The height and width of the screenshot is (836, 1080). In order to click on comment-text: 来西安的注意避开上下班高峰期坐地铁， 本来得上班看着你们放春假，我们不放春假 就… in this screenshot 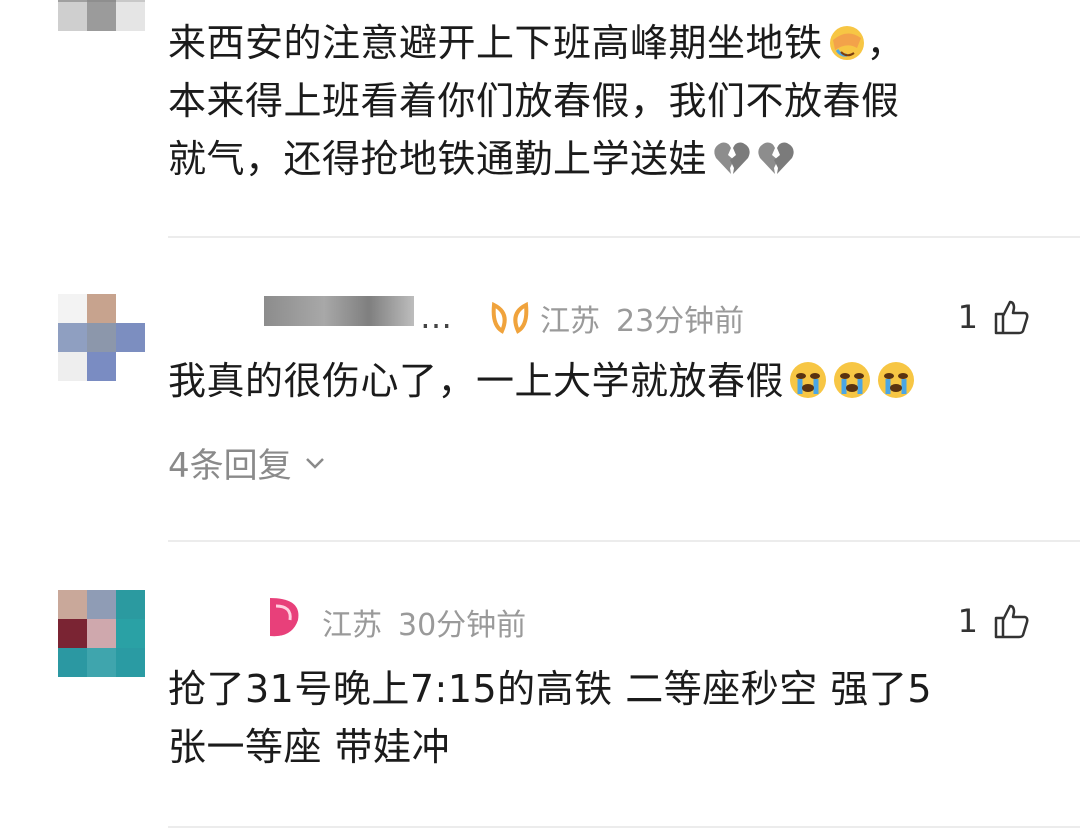, I will do `click(537, 101)`.